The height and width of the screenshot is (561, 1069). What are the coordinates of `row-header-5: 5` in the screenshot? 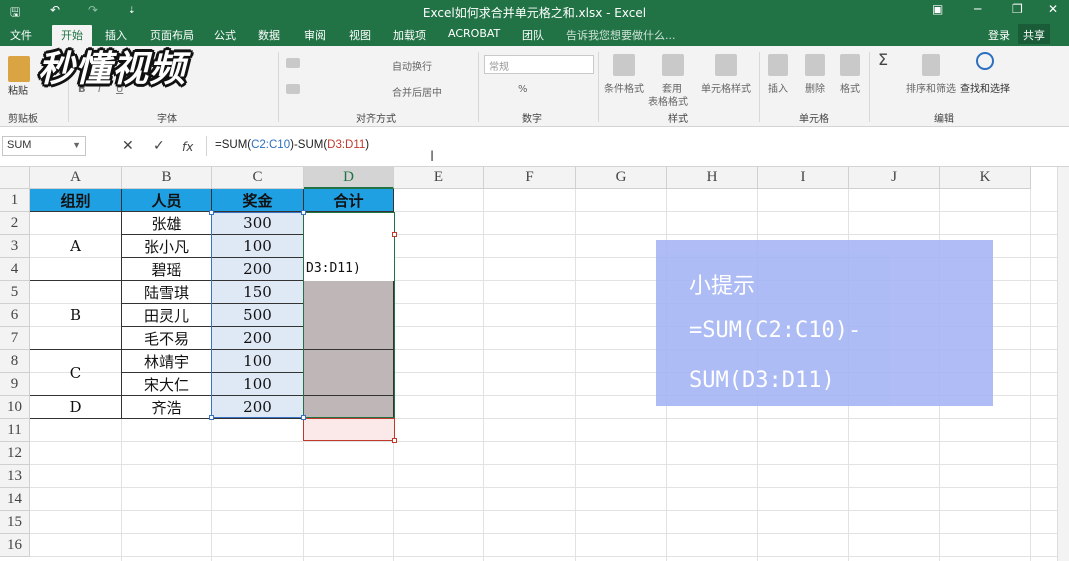 It's located at (15, 292).